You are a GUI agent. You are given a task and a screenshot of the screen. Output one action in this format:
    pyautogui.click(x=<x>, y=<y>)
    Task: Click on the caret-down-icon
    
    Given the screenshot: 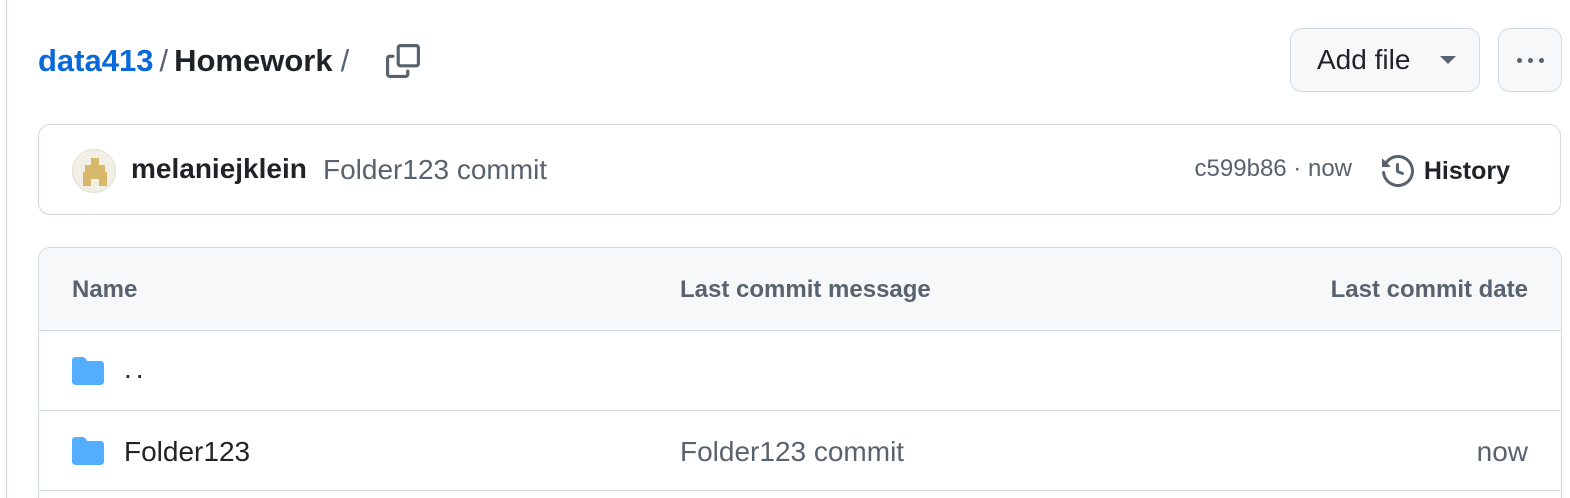 What is the action you would take?
    pyautogui.click(x=1448, y=60)
    